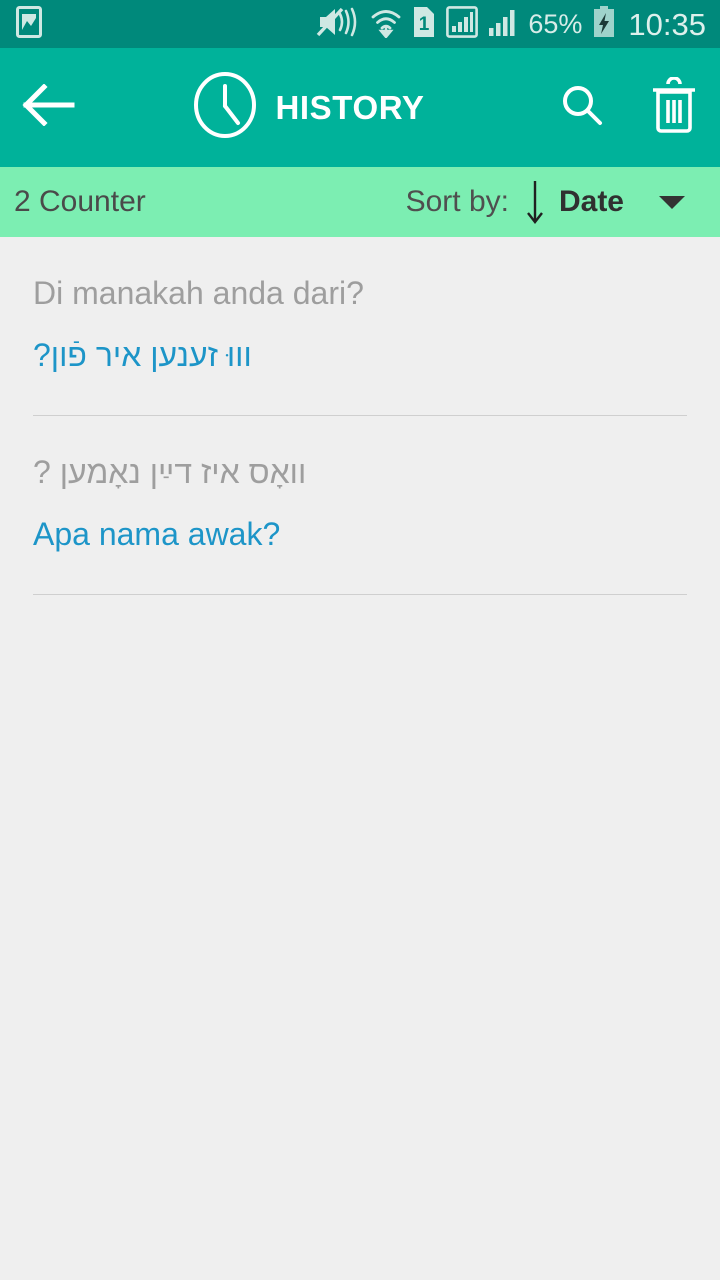  Describe the element at coordinates (457, 201) in the screenshot. I see `sort-by-label: Sort by:` at that location.